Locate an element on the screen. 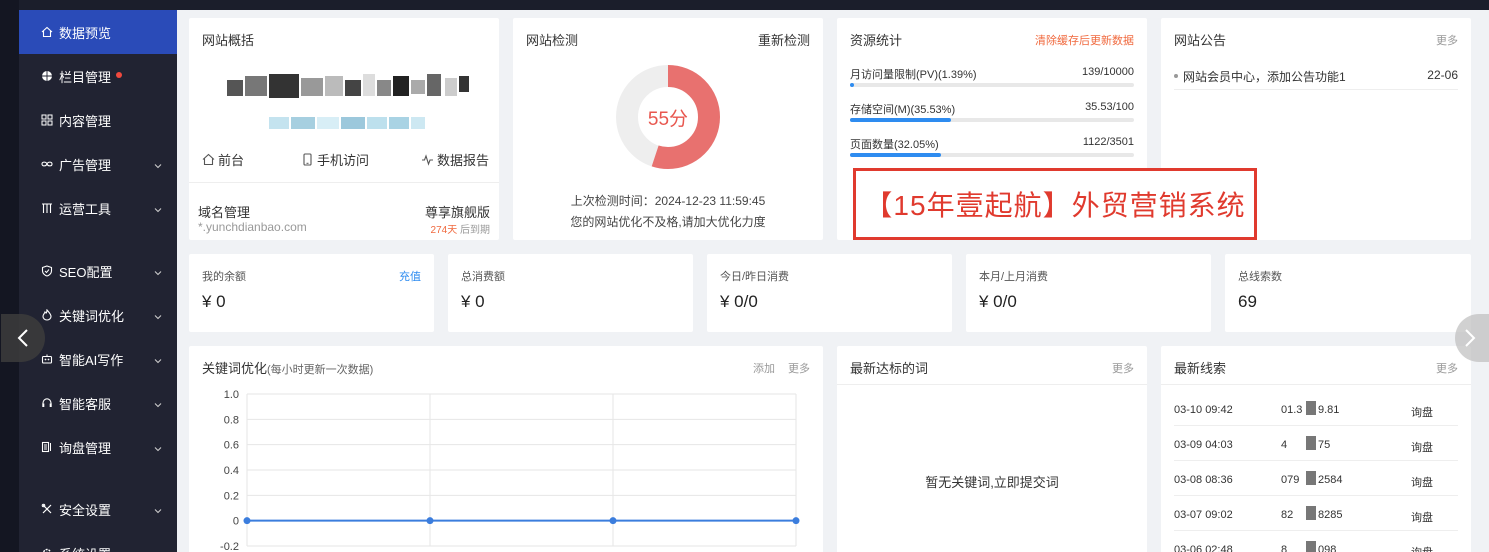 Image resolution: width=1489 pixels, height=552 pixels. resource-value-pages: 1122/3501 is located at coordinates (1108, 142).